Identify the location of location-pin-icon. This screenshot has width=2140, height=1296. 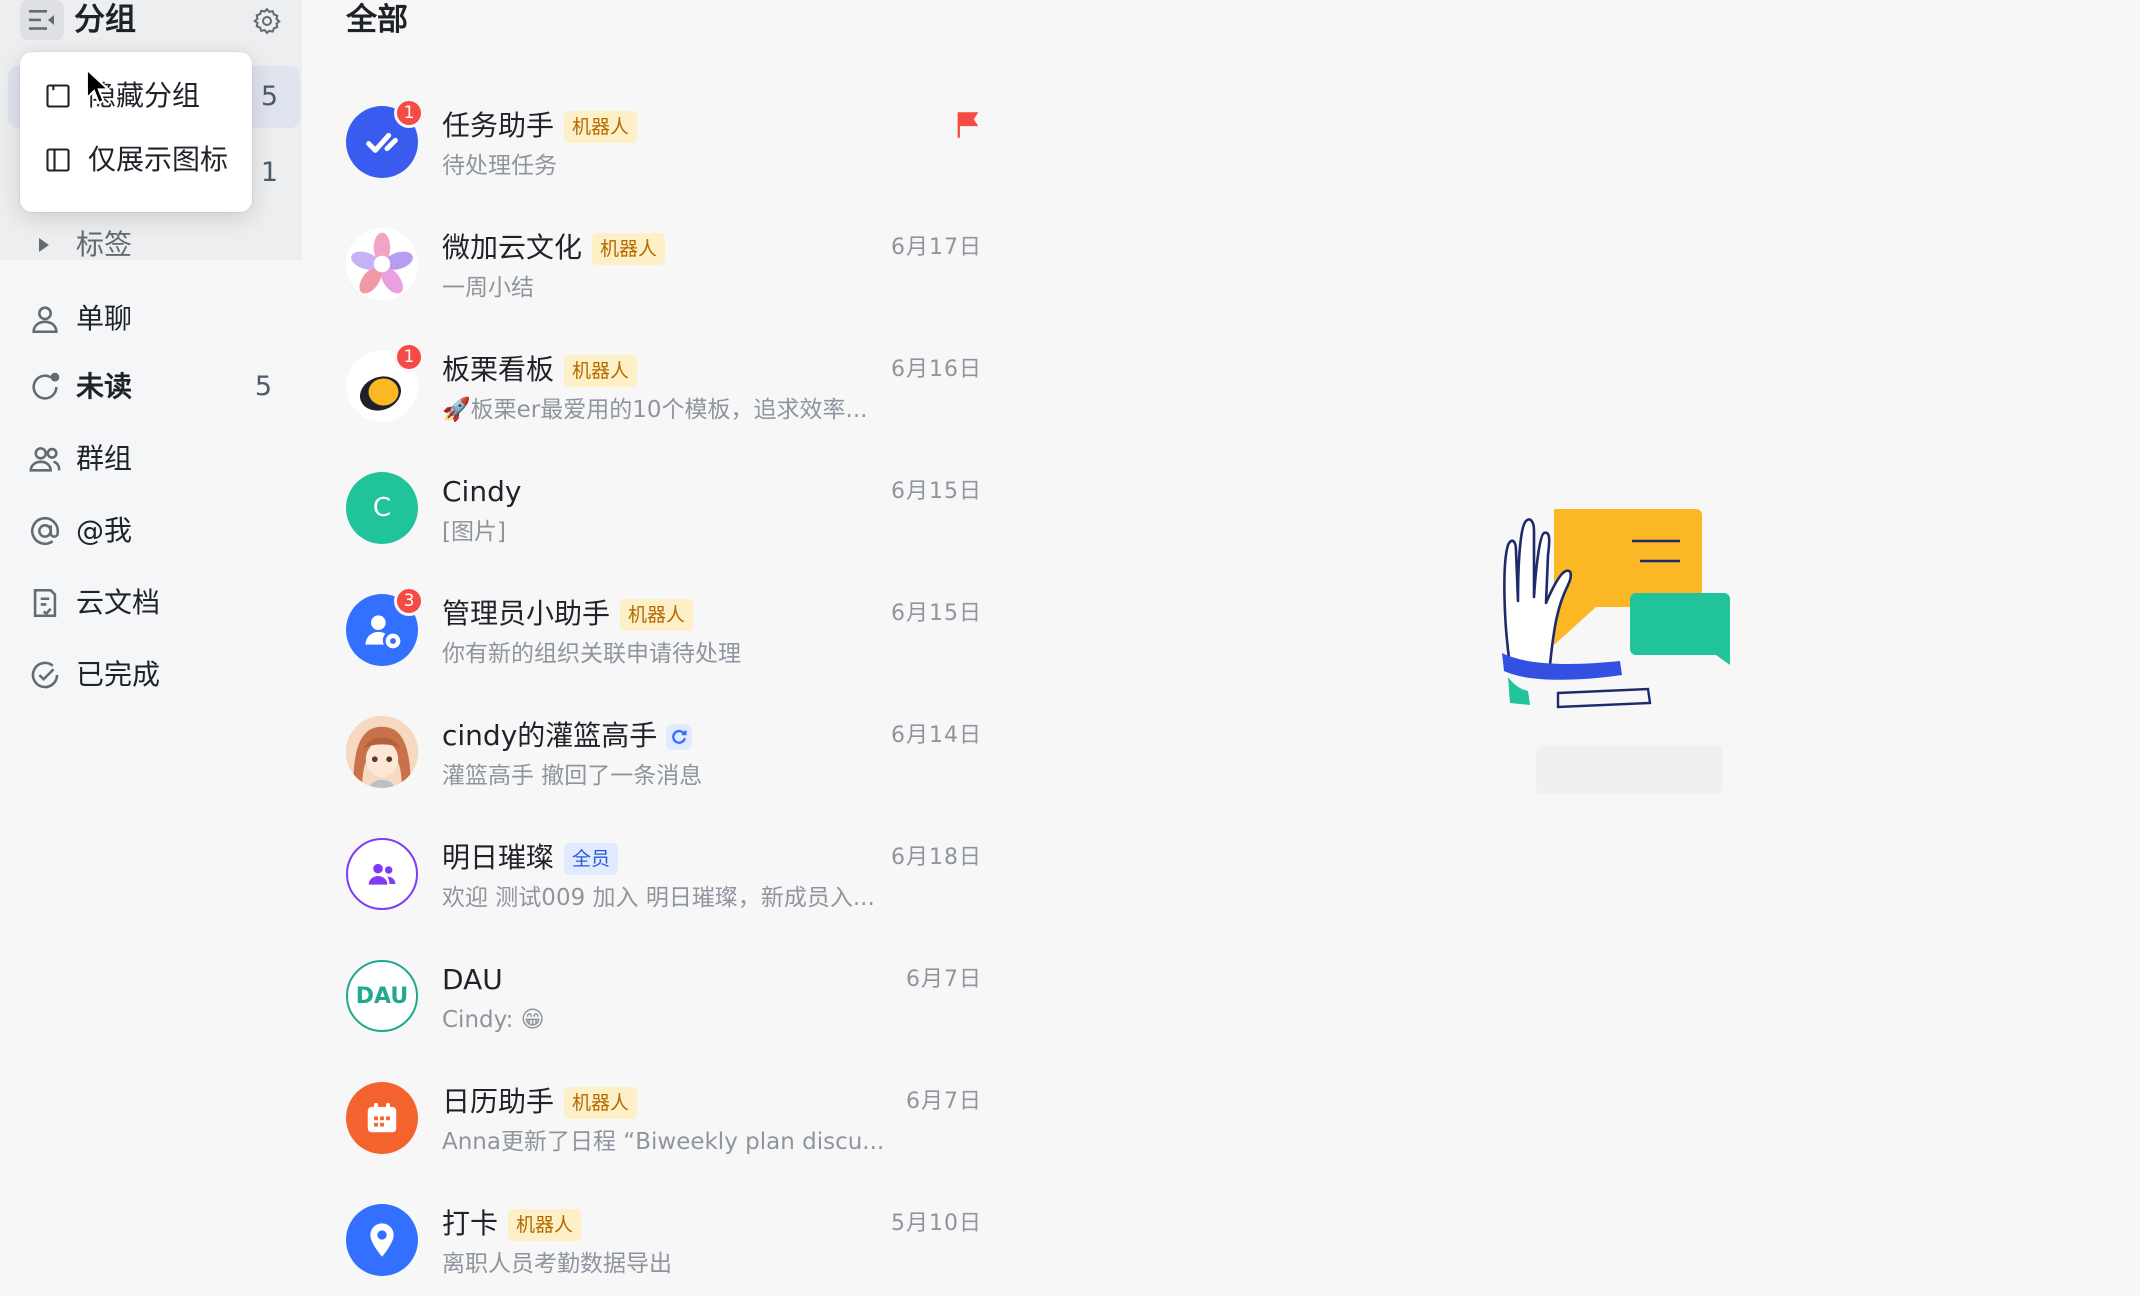
(382, 1240).